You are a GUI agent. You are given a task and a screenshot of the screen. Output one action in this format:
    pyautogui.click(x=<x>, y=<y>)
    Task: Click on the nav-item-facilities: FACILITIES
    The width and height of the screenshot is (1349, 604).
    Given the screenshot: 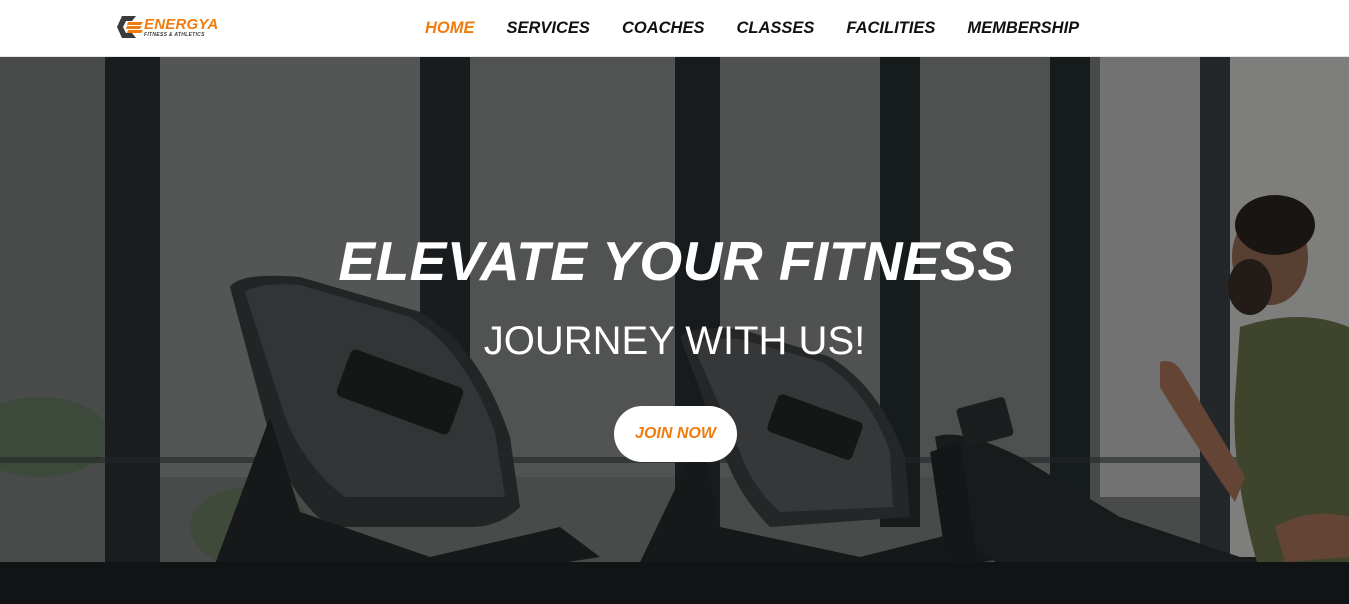 What is the action you would take?
    pyautogui.click(x=890, y=28)
    